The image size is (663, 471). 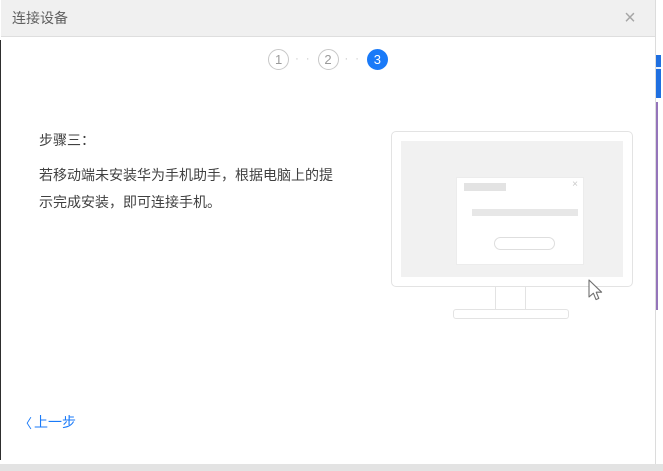 I want to click on back-button: 〈 上一步, so click(x=47, y=422).